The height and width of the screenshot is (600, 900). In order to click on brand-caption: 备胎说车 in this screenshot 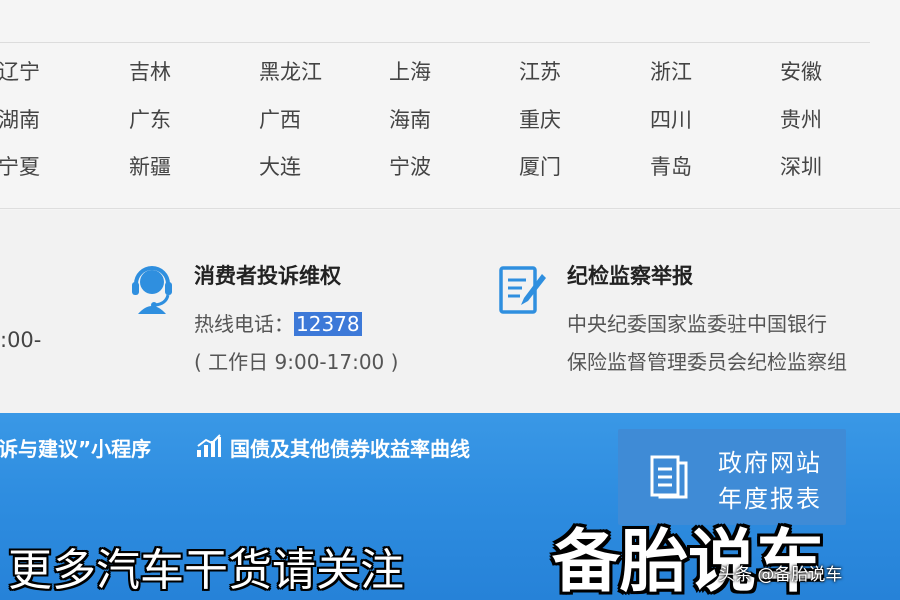, I will do `click(688, 561)`.